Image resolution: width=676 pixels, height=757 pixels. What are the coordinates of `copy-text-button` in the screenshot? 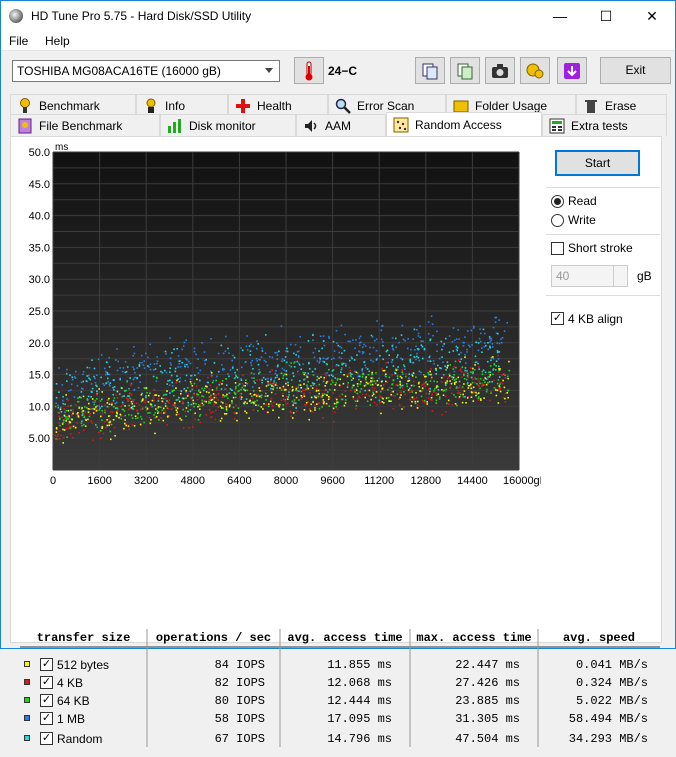 It's located at (430, 70).